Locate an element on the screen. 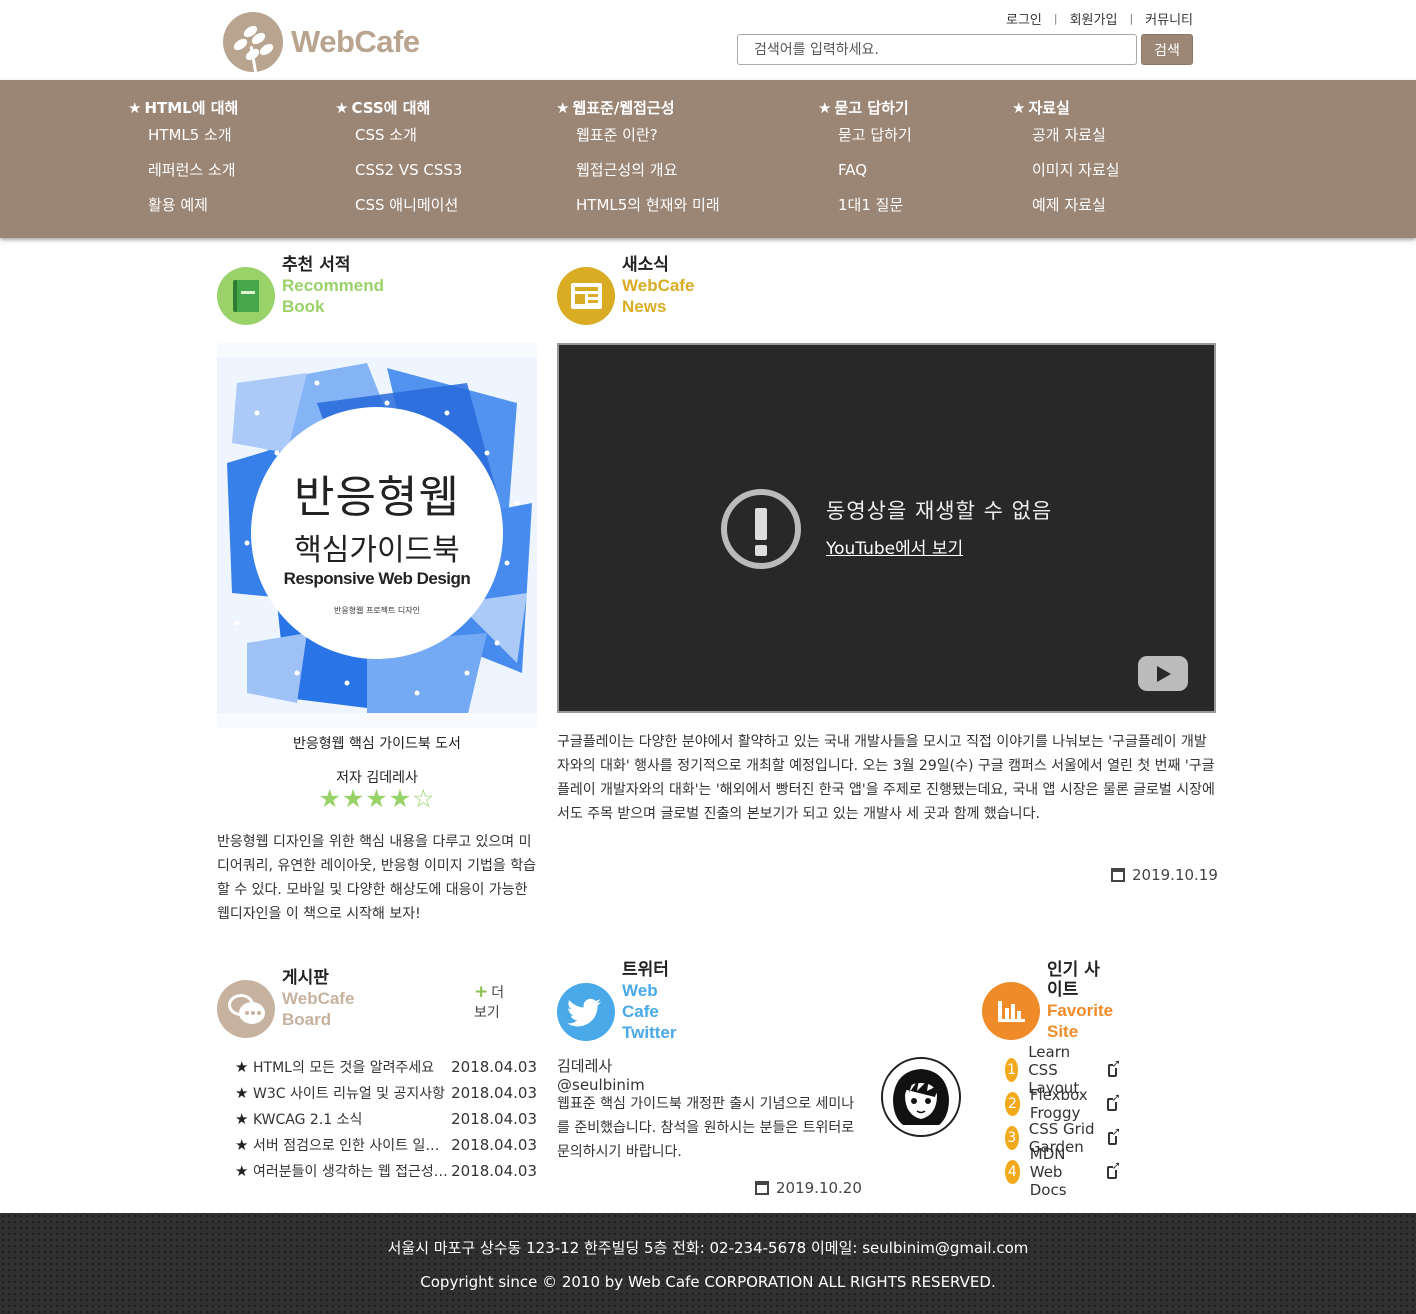  nav-group-standards: ★ 웹표준/웹접근성 웹표준 이란? 웹접근성의 개요 HTML5의 현재와 미래 is located at coordinates (638, 163).